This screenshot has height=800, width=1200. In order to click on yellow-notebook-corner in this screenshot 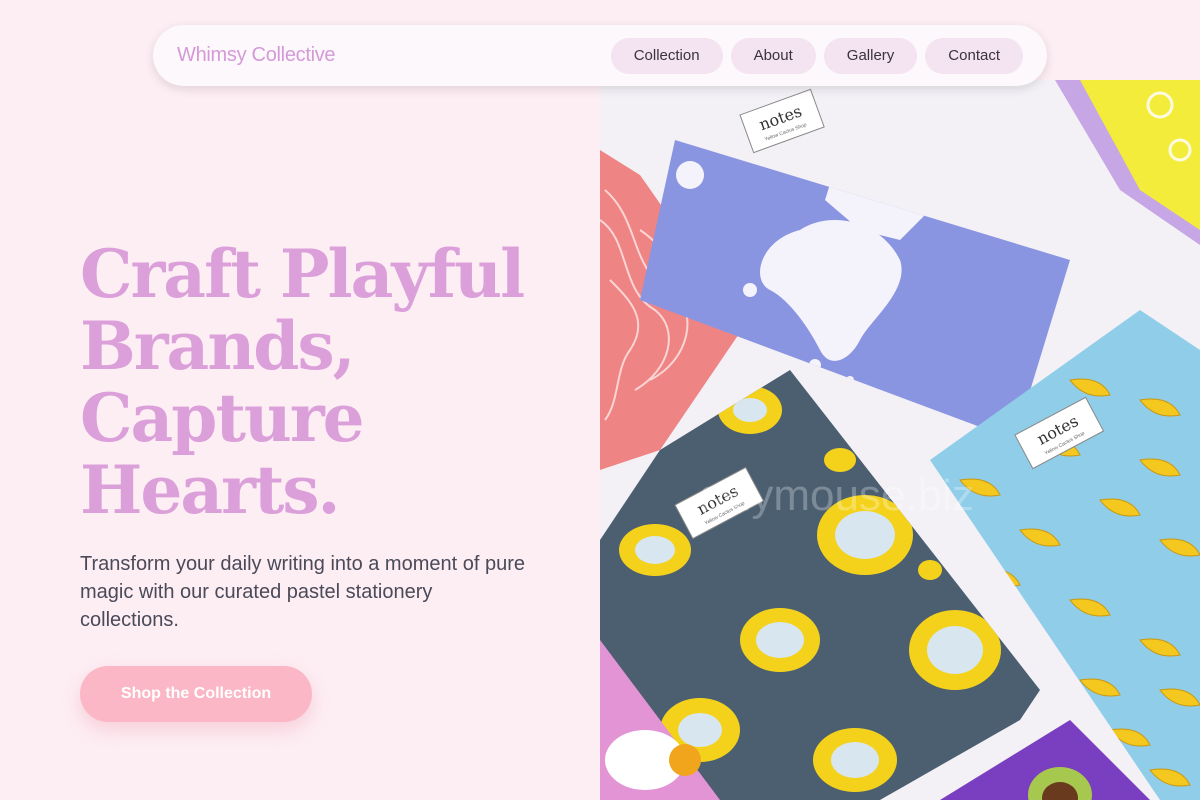, I will do `click(1127, 162)`.